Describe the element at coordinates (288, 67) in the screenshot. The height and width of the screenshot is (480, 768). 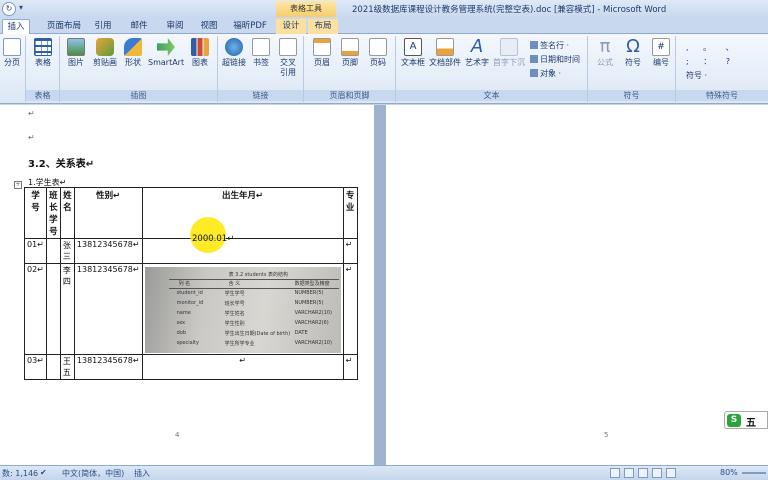
I see `cross-reference-label: 交叉 引用` at that location.